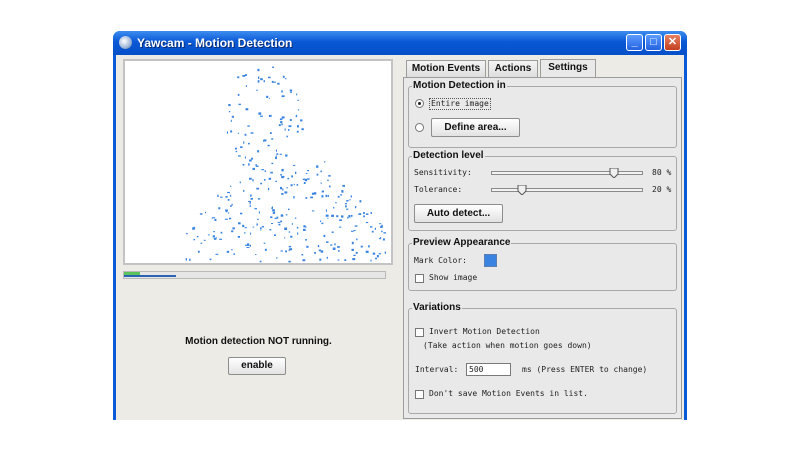  I want to click on close-button: ✕, so click(672, 42).